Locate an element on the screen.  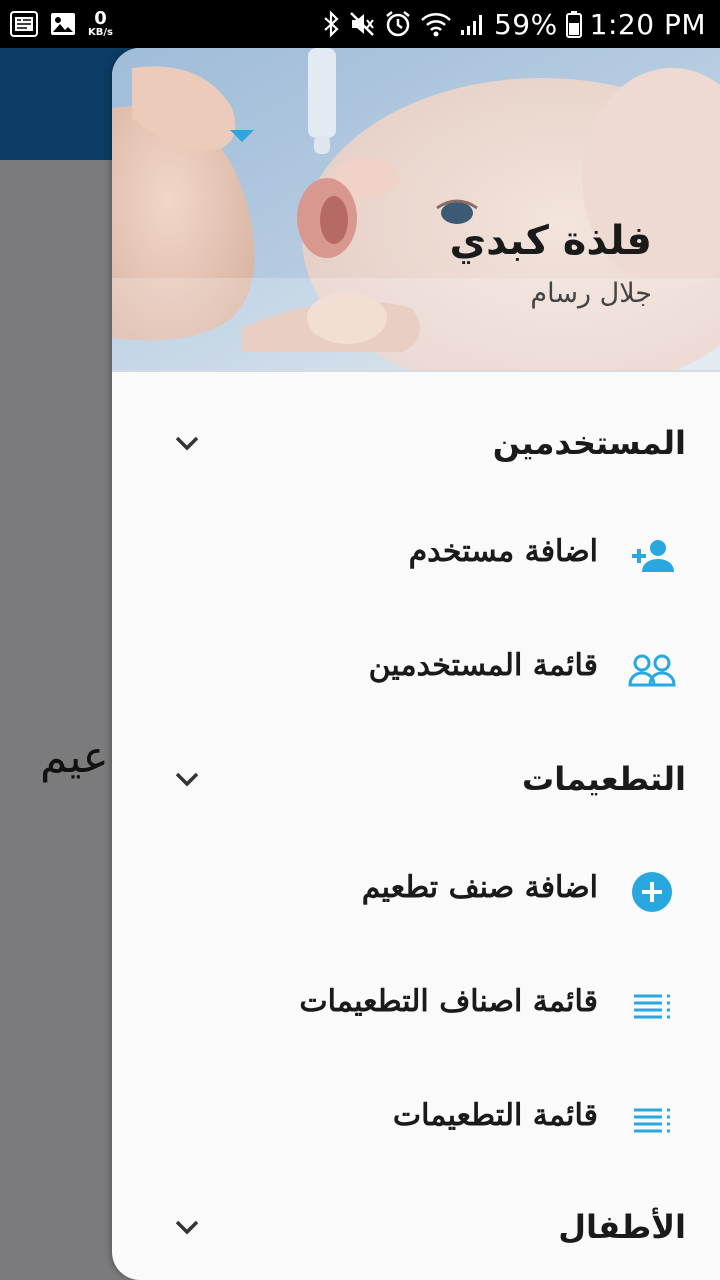
menu-item-vaccine-types-list: قائمة اصناف التطعيمات is located at coordinates (416, 1006).